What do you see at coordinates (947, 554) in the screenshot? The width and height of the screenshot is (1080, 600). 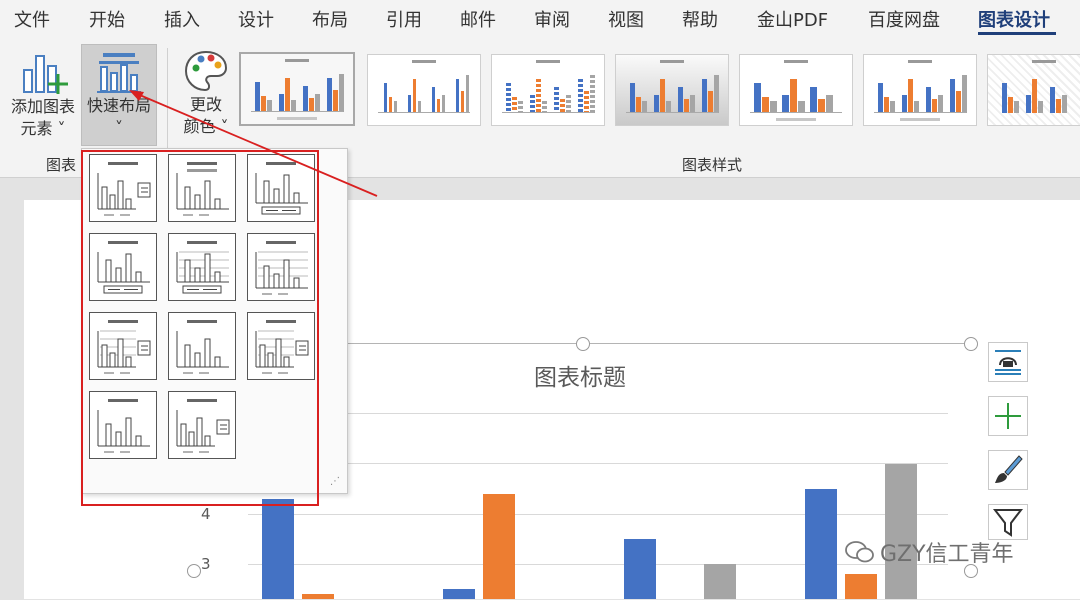 I see `watermark: GZY信工青年` at bounding box center [947, 554].